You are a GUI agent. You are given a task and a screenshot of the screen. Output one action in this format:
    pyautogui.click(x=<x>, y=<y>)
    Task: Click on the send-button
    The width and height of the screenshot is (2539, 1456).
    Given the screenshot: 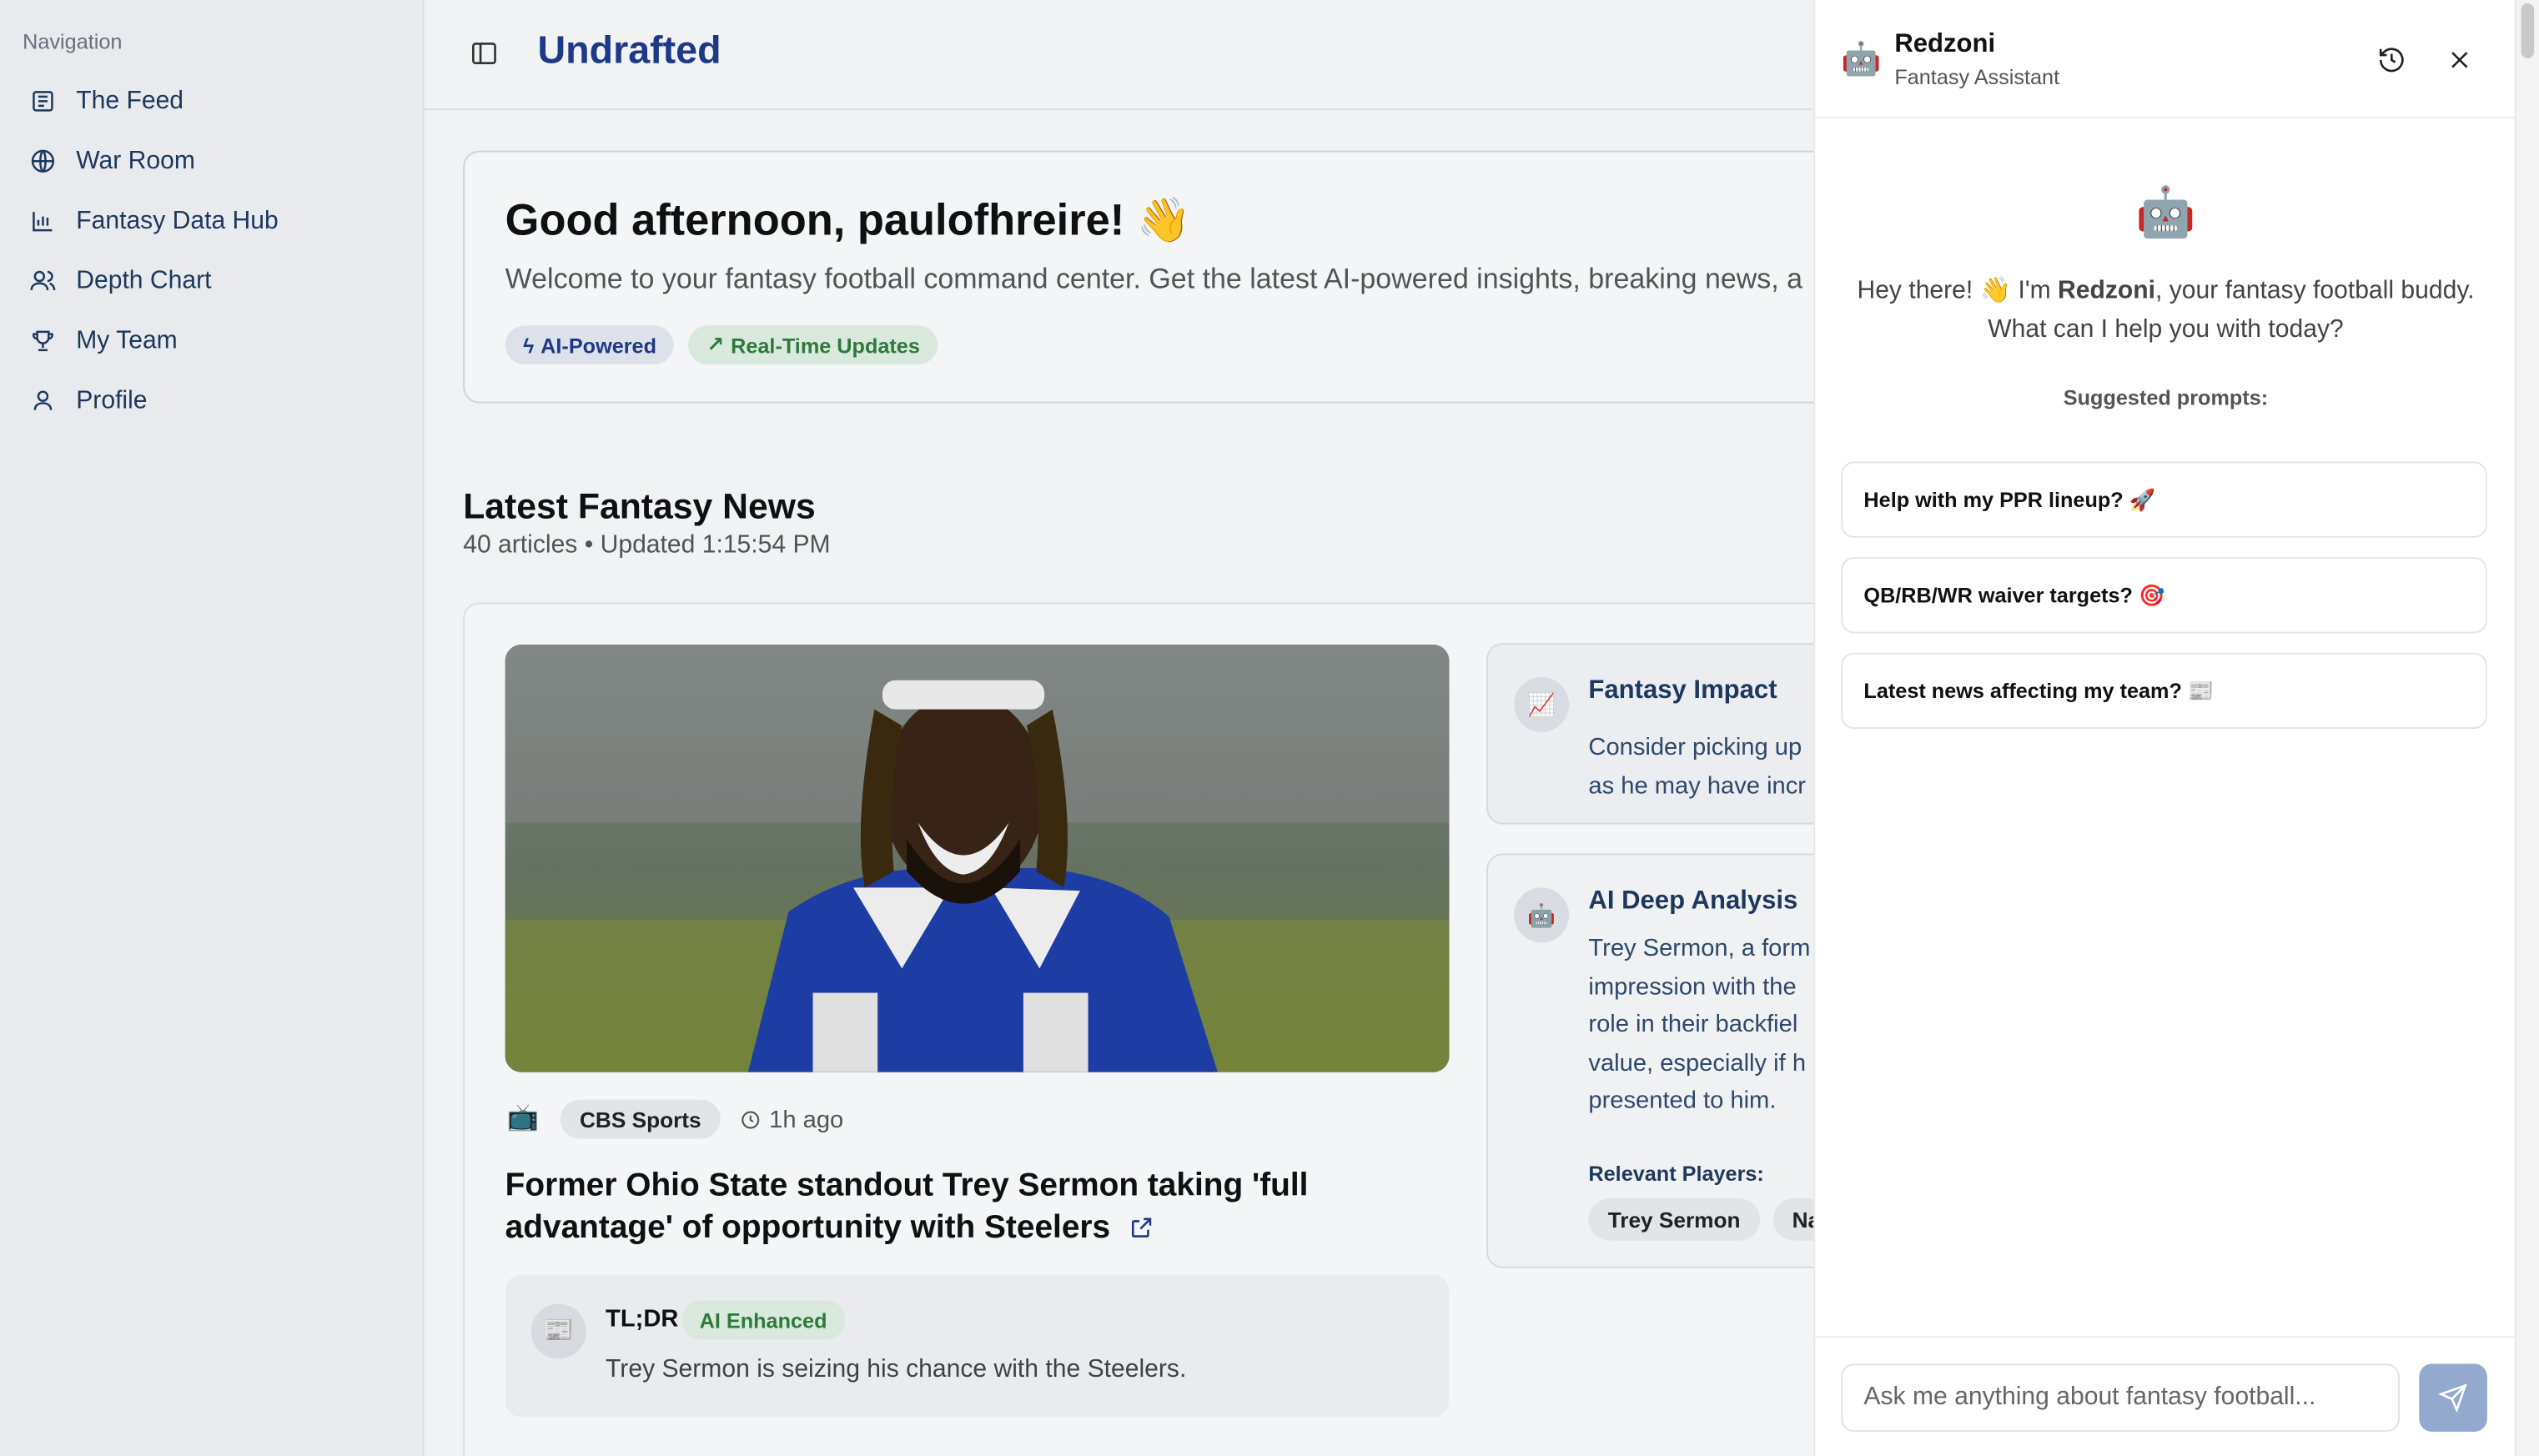 What is the action you would take?
    pyautogui.click(x=2453, y=1397)
    